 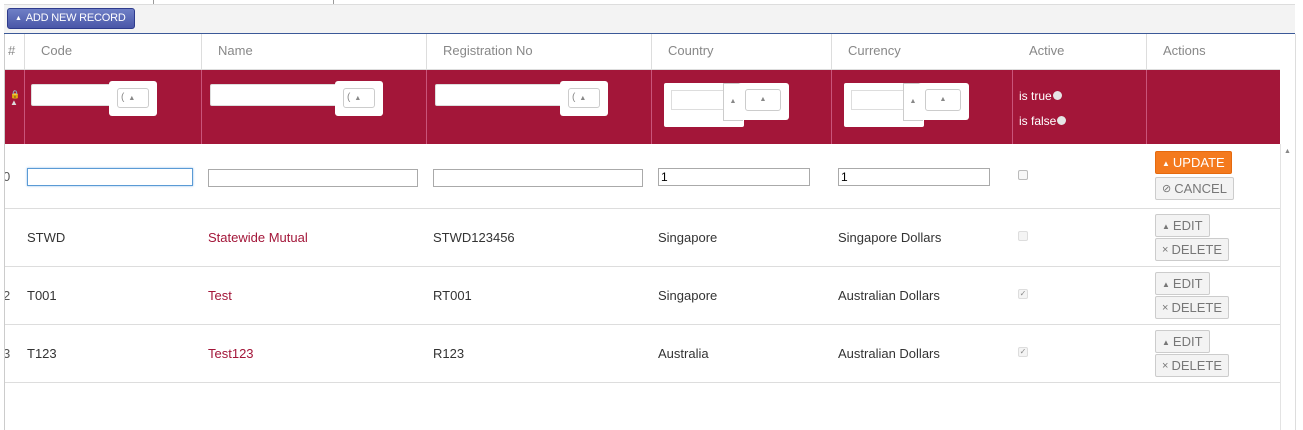 I want to click on filter-is-true-option: is true, so click(x=1040, y=96).